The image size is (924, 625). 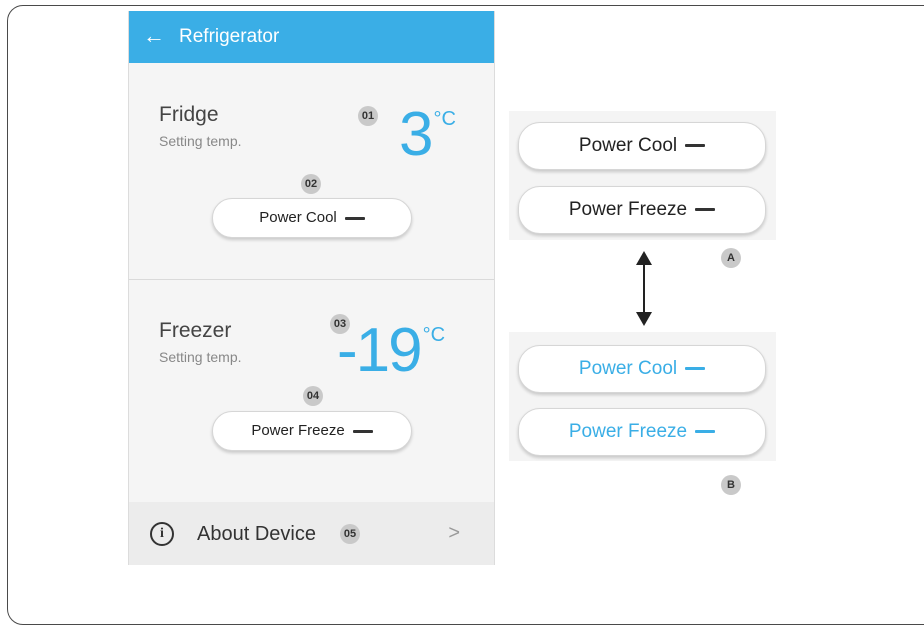 I want to click on power-freeze-button-on: Power Freeze, so click(x=642, y=432).